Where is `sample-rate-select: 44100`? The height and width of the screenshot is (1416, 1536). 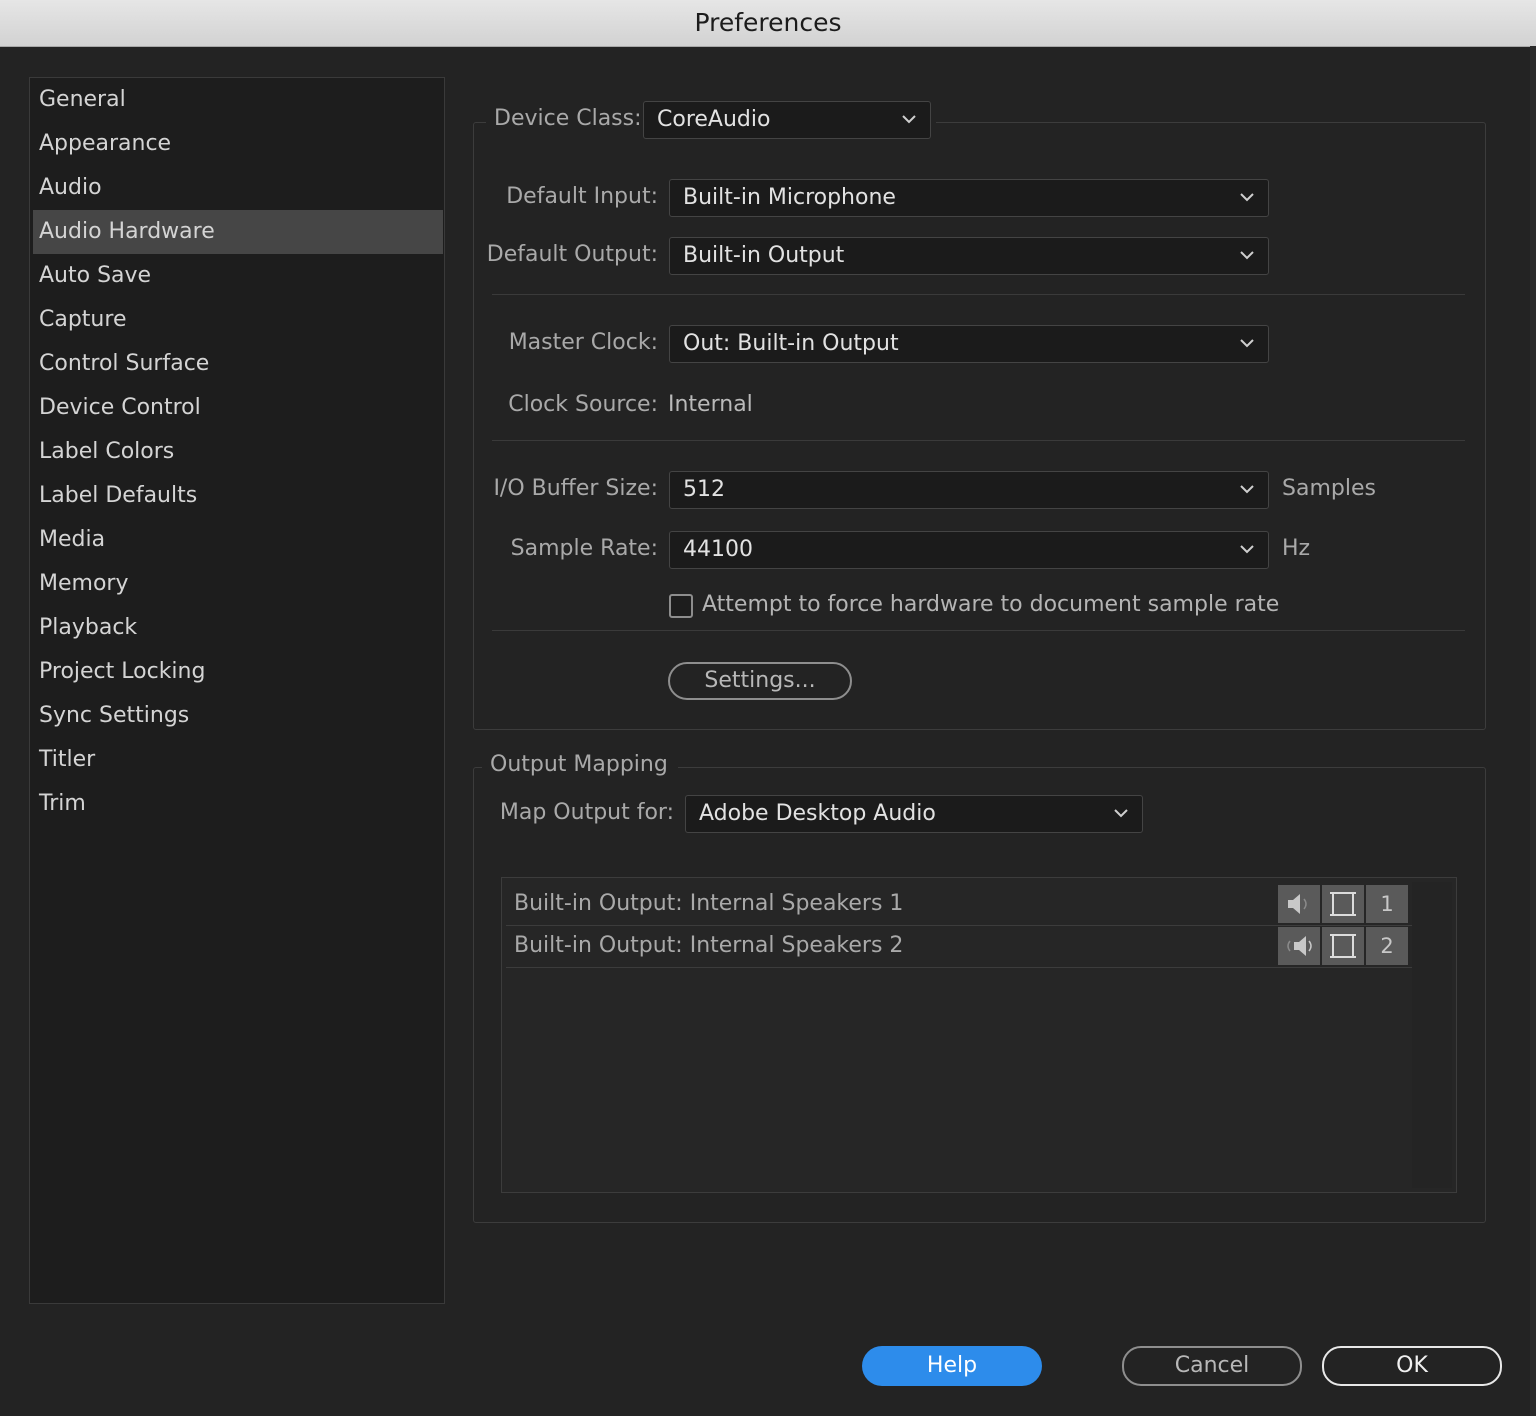
sample-rate-select: 44100 is located at coordinates (969, 550).